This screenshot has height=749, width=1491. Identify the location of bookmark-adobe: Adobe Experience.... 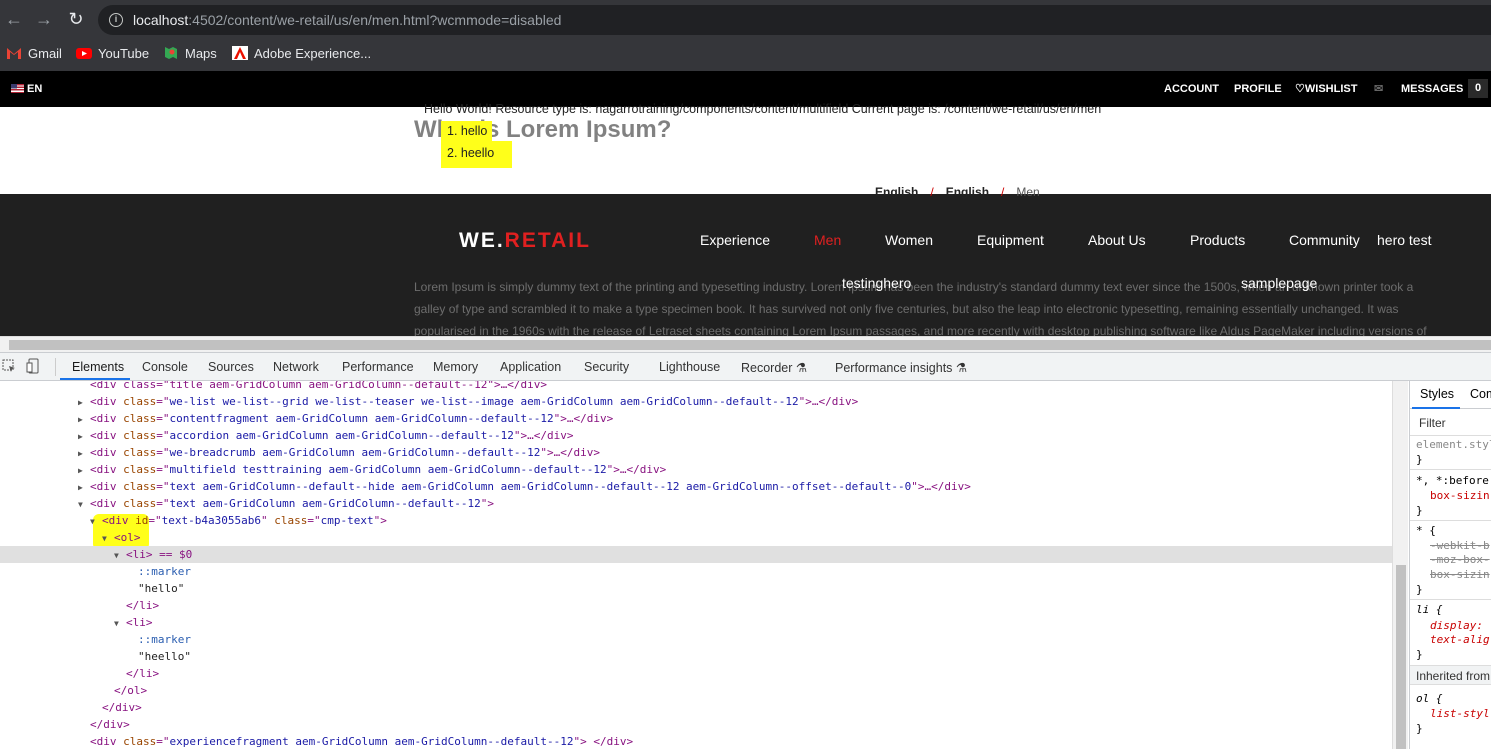
(301, 54).